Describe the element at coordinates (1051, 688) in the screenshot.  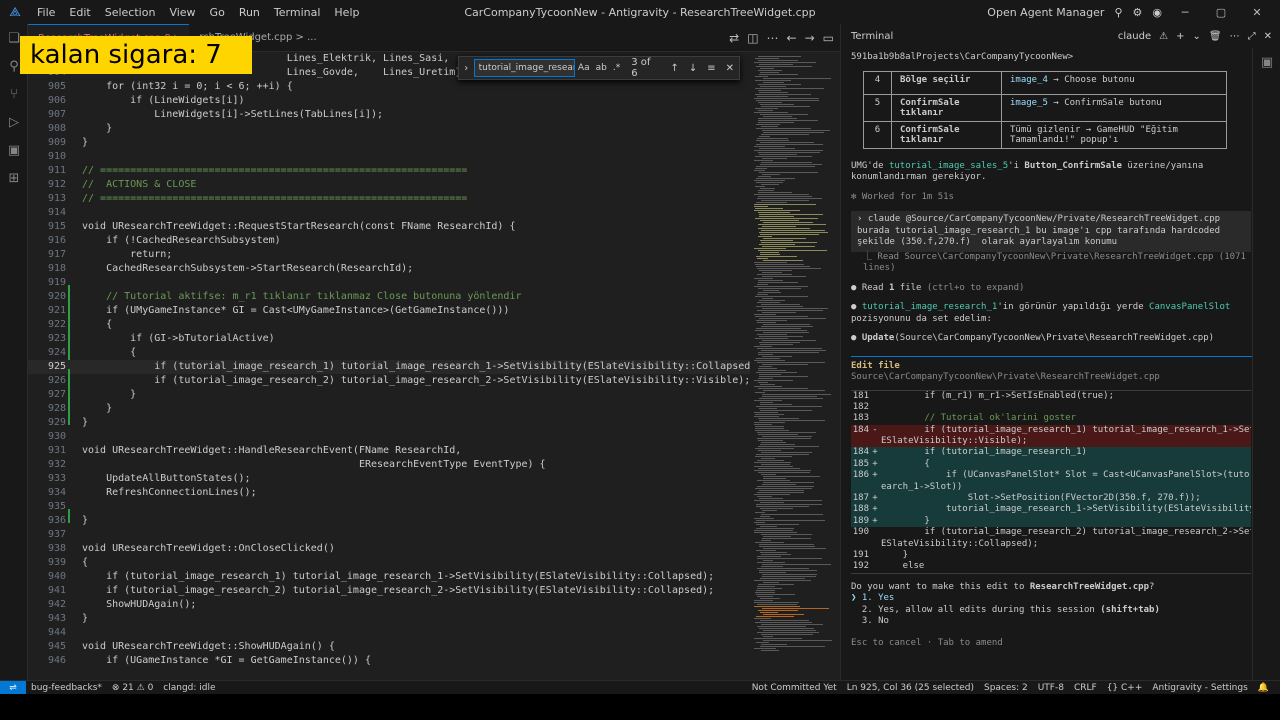
I see `encoding: UTF-8` at that location.